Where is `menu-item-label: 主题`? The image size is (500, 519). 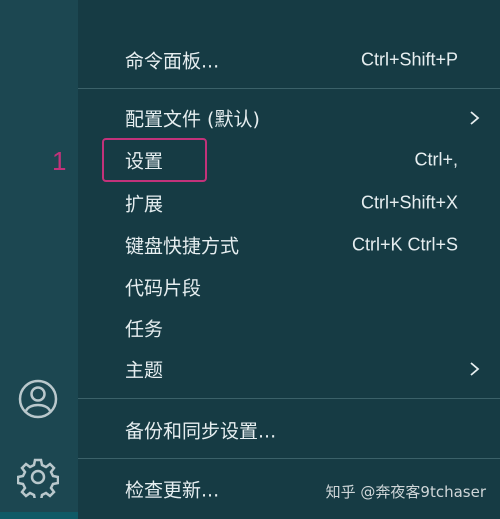
menu-item-label: 主题 is located at coordinates (144, 370).